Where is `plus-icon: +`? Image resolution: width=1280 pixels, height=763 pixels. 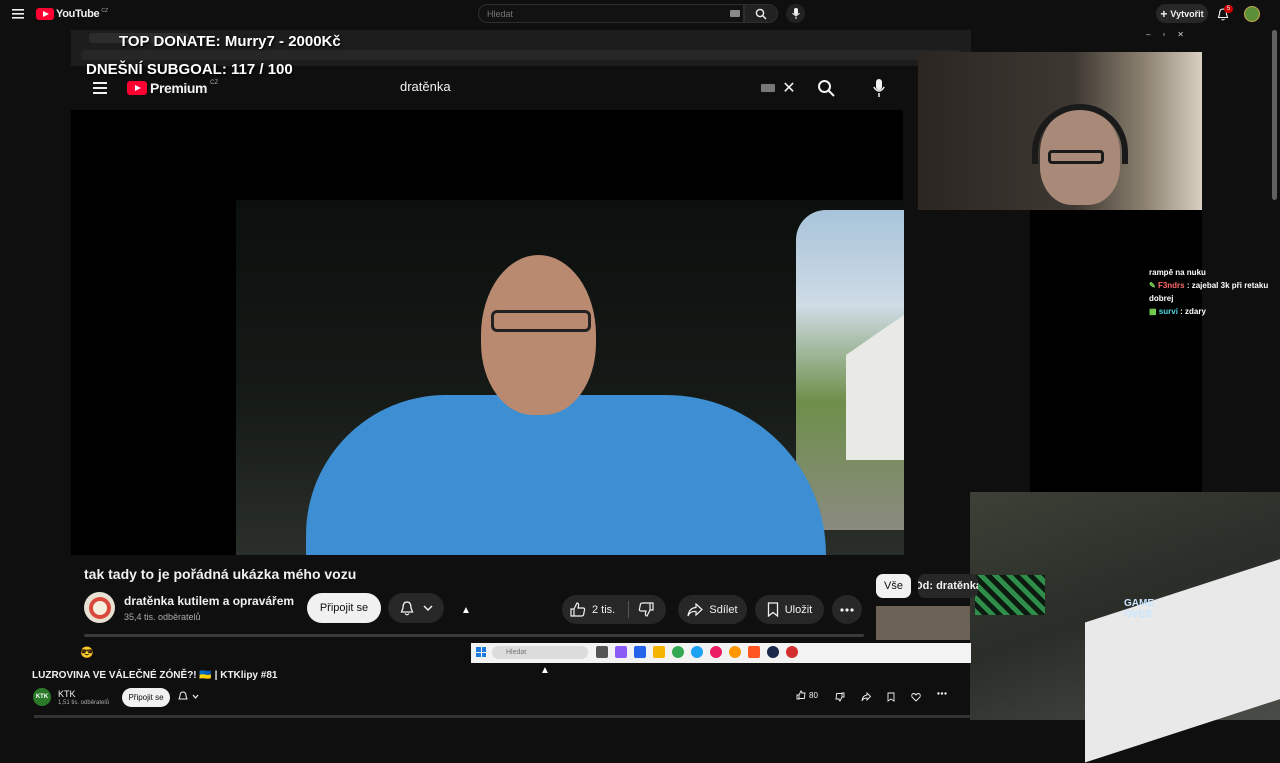
plus-icon: + is located at coordinates (1164, 13).